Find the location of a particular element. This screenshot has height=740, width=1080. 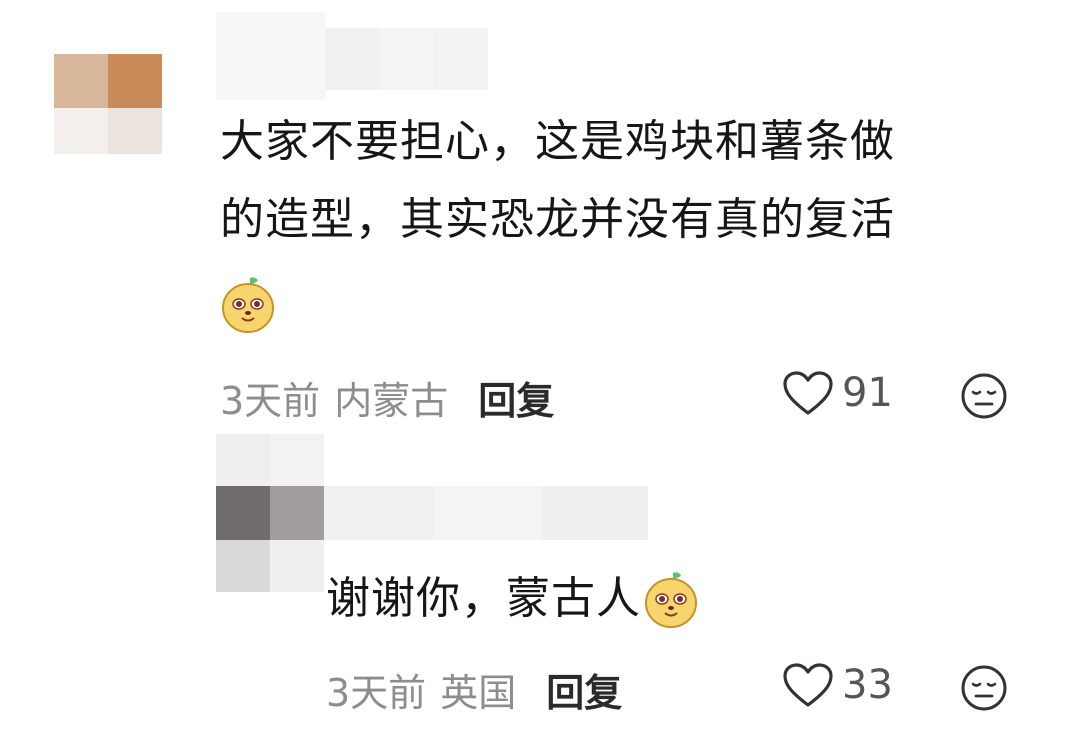

reply-meta: 3天前 英国 回复 is located at coordinates (474, 689).